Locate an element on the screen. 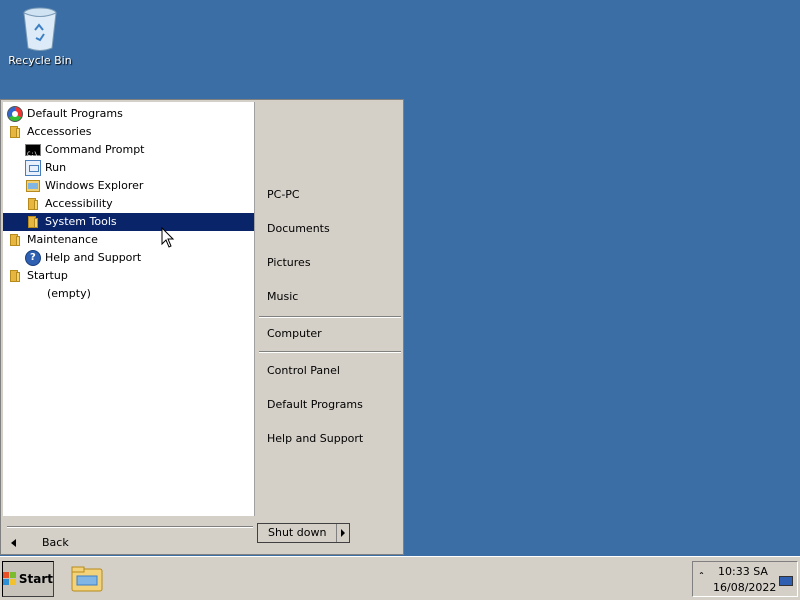  recycle-bin-shortcut: Recycle Bin is located at coordinates (40, 36).